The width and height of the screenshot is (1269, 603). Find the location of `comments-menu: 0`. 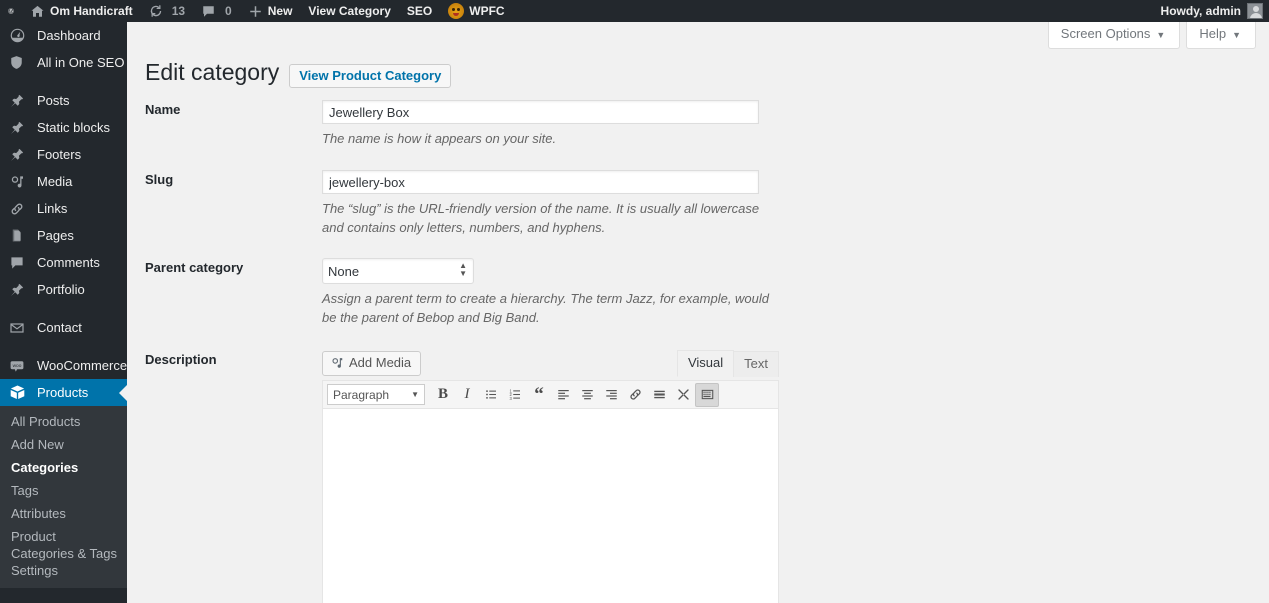

comments-menu: 0 is located at coordinates (216, 11).